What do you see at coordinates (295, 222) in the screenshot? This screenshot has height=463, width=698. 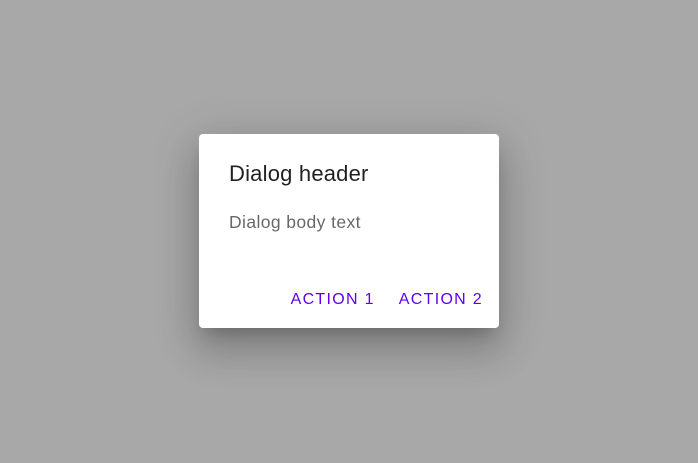 I see `dialog-body-text: Dialog body text` at bounding box center [295, 222].